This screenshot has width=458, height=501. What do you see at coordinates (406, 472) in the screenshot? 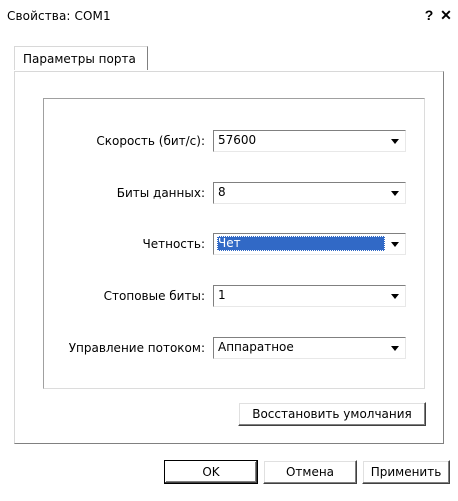
I see `apply-button: Применить` at bounding box center [406, 472].